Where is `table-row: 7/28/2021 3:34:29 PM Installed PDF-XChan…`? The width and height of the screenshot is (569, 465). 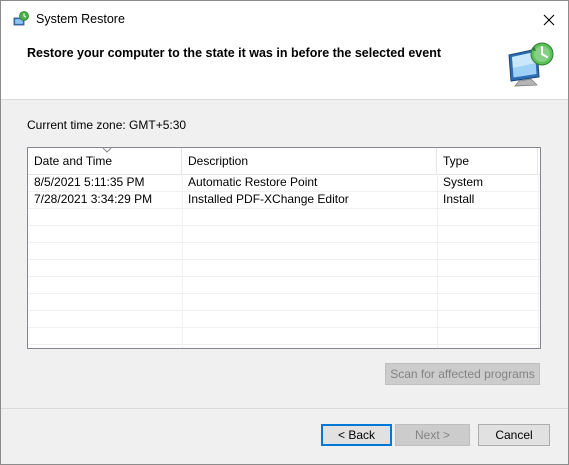 table-row: 7/28/2021 3:34:29 PM Installed PDF-XChan… is located at coordinates (284, 199).